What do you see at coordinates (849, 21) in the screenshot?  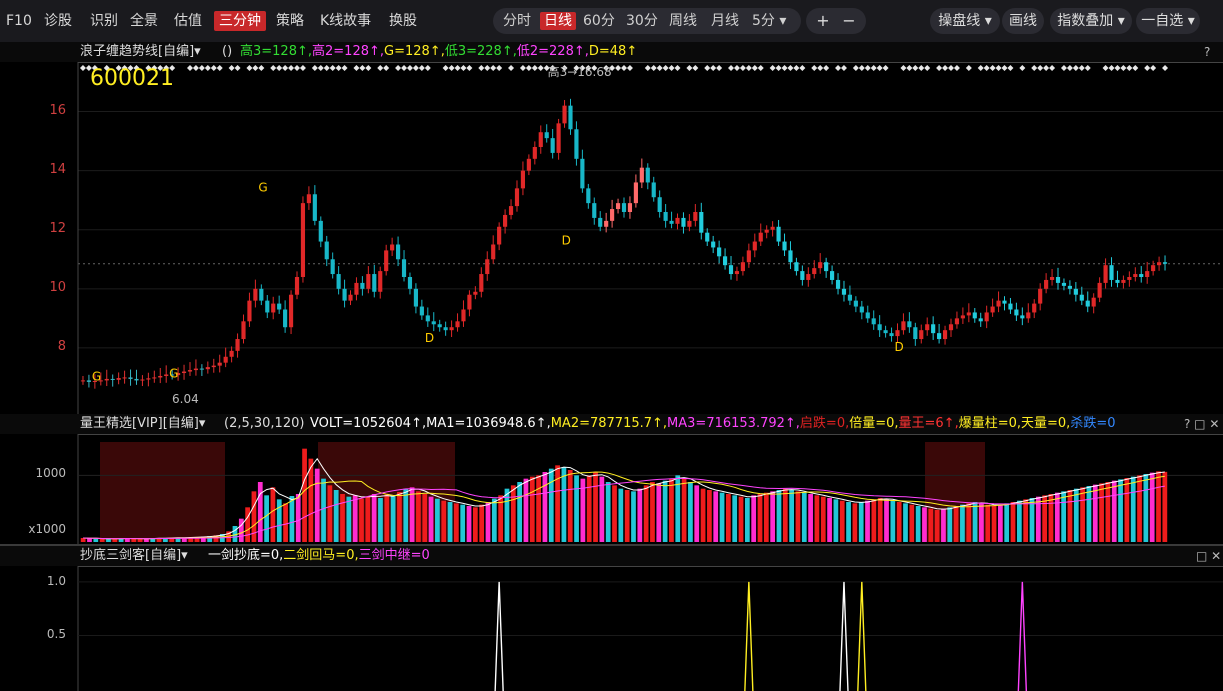 I see `zoom-out-button: −` at bounding box center [849, 21].